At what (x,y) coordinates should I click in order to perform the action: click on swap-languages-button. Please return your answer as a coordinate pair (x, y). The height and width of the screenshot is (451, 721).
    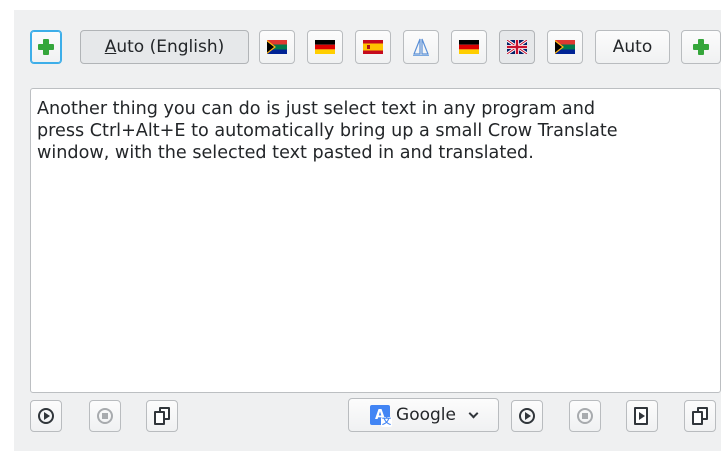
    Looking at the image, I should click on (421, 47).